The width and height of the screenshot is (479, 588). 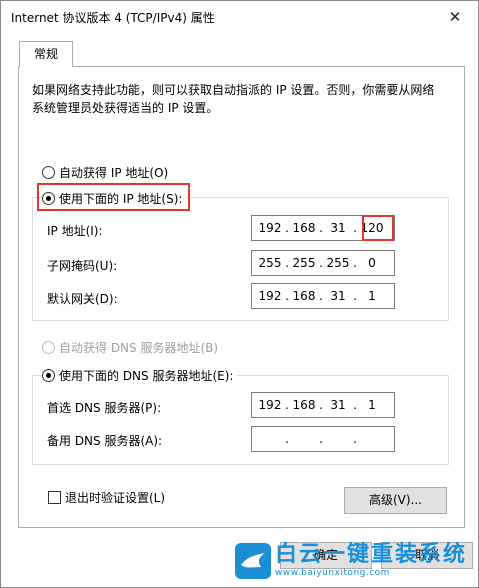 I want to click on ip-address-label: IP 地址(I):, so click(x=75, y=231).